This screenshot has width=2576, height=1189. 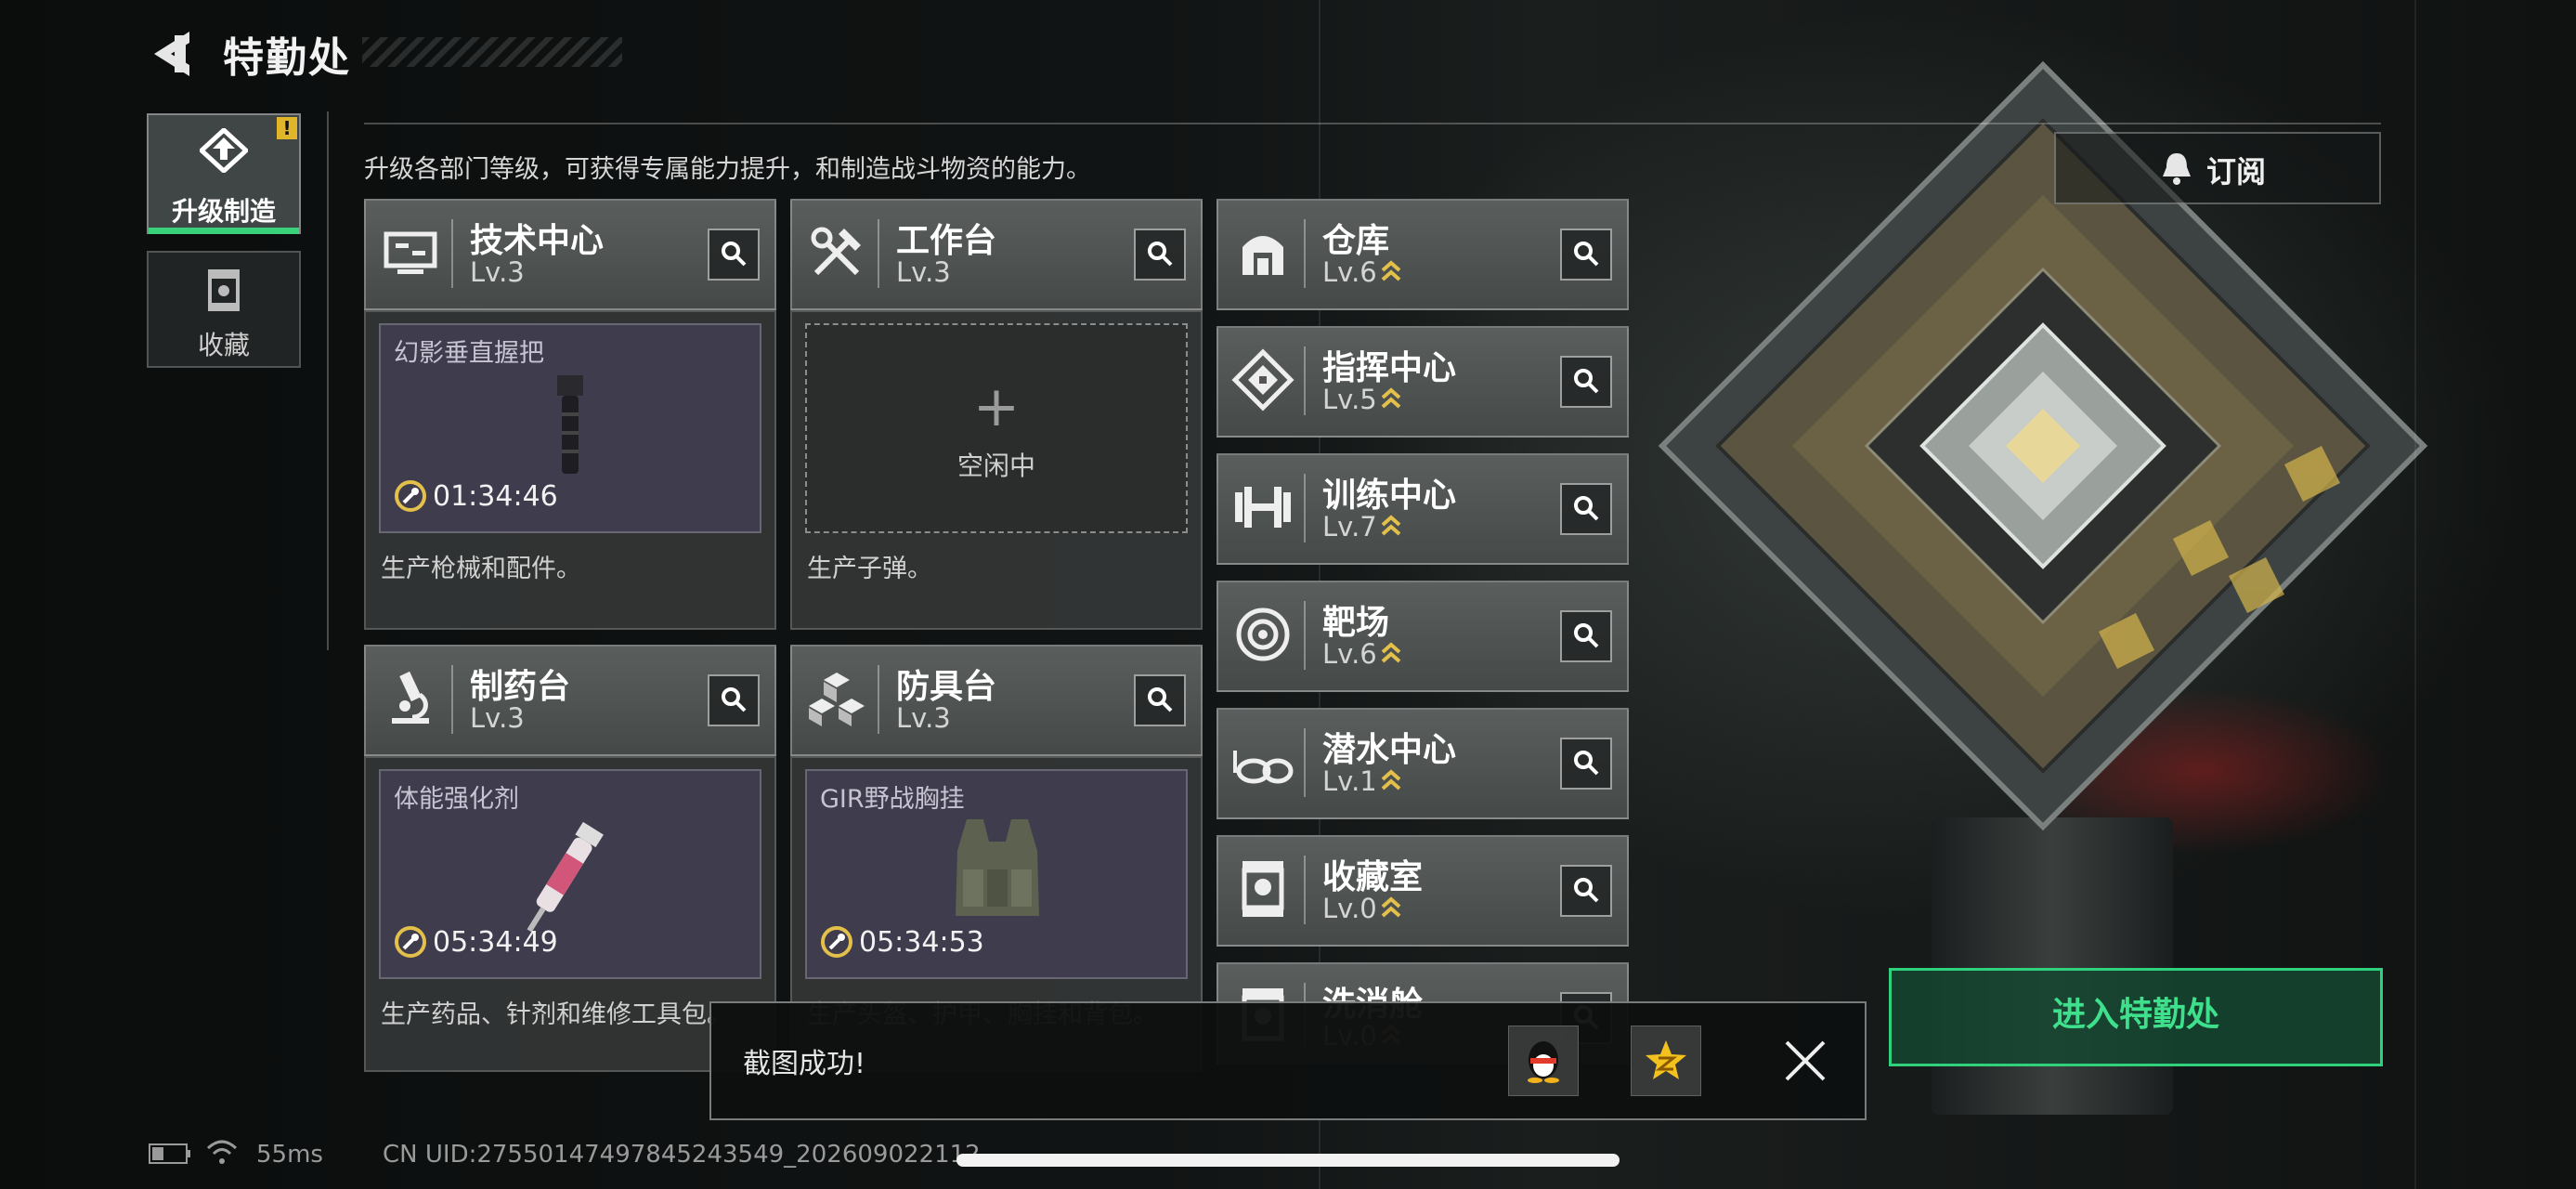 What do you see at coordinates (570, 255) in the screenshot?
I see `workstation-tech-center: 技术中心 Lv.3` at bounding box center [570, 255].